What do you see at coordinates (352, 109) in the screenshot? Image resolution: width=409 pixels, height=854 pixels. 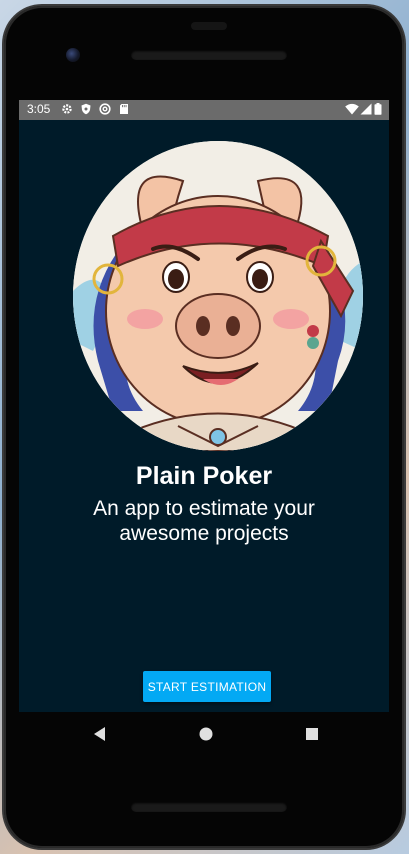 I see `wifi-icon` at bounding box center [352, 109].